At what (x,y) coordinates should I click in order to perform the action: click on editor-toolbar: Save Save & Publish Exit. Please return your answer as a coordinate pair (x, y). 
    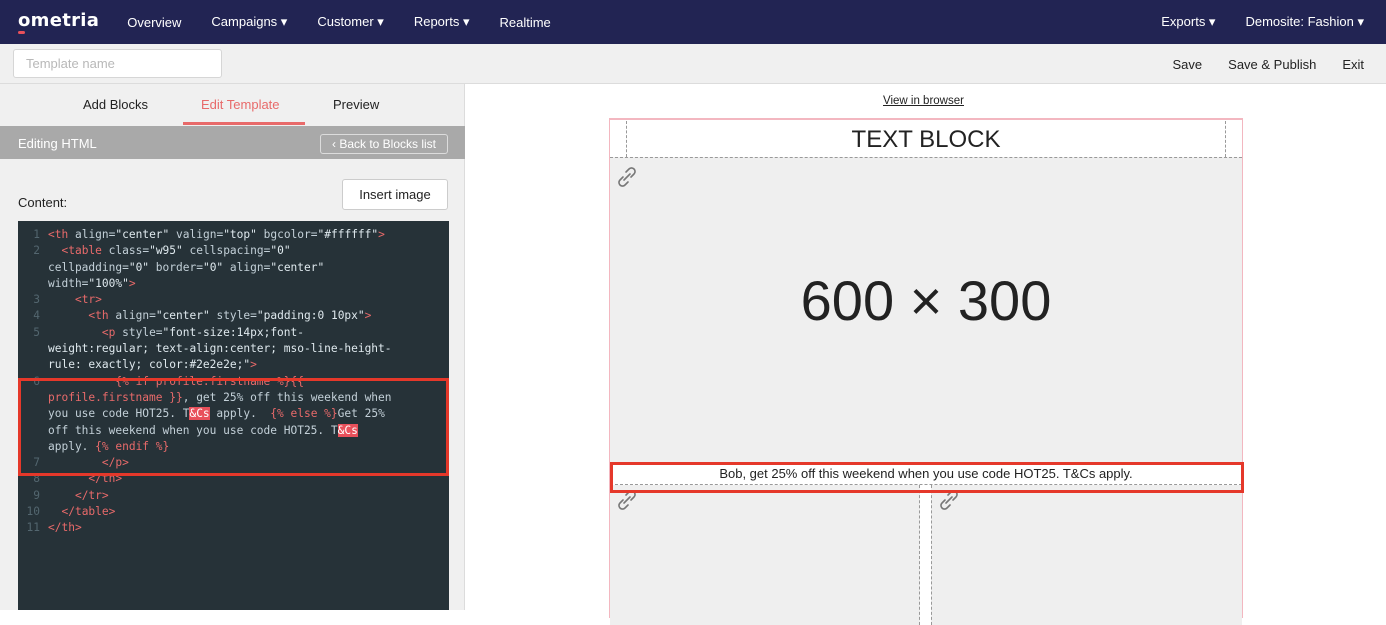
    Looking at the image, I should click on (693, 64).